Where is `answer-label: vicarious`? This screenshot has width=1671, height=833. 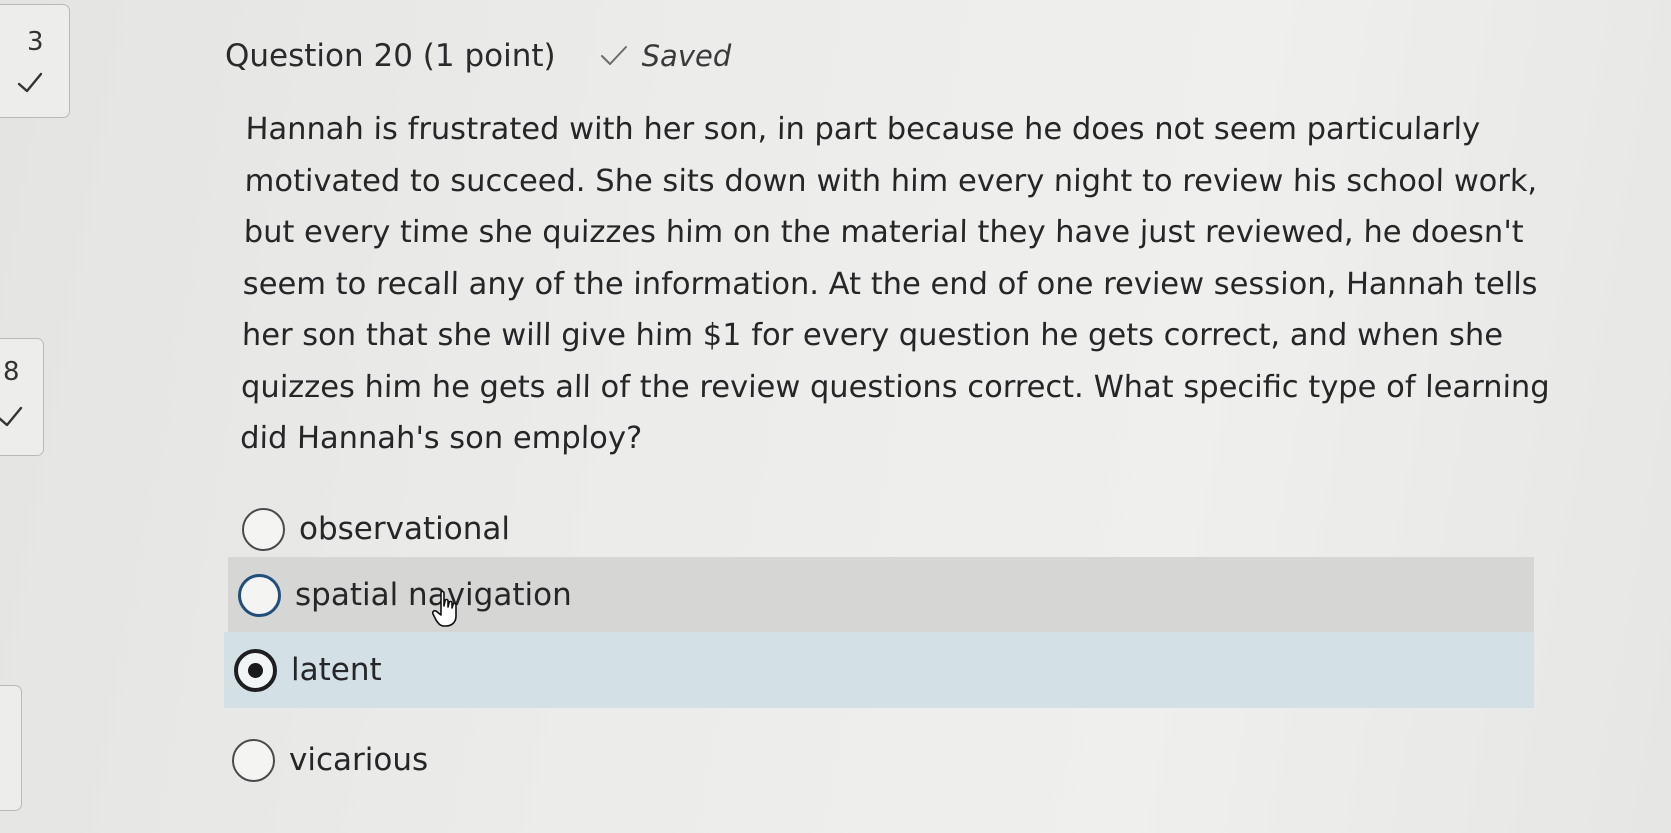
answer-label: vicarious is located at coordinates (358, 760).